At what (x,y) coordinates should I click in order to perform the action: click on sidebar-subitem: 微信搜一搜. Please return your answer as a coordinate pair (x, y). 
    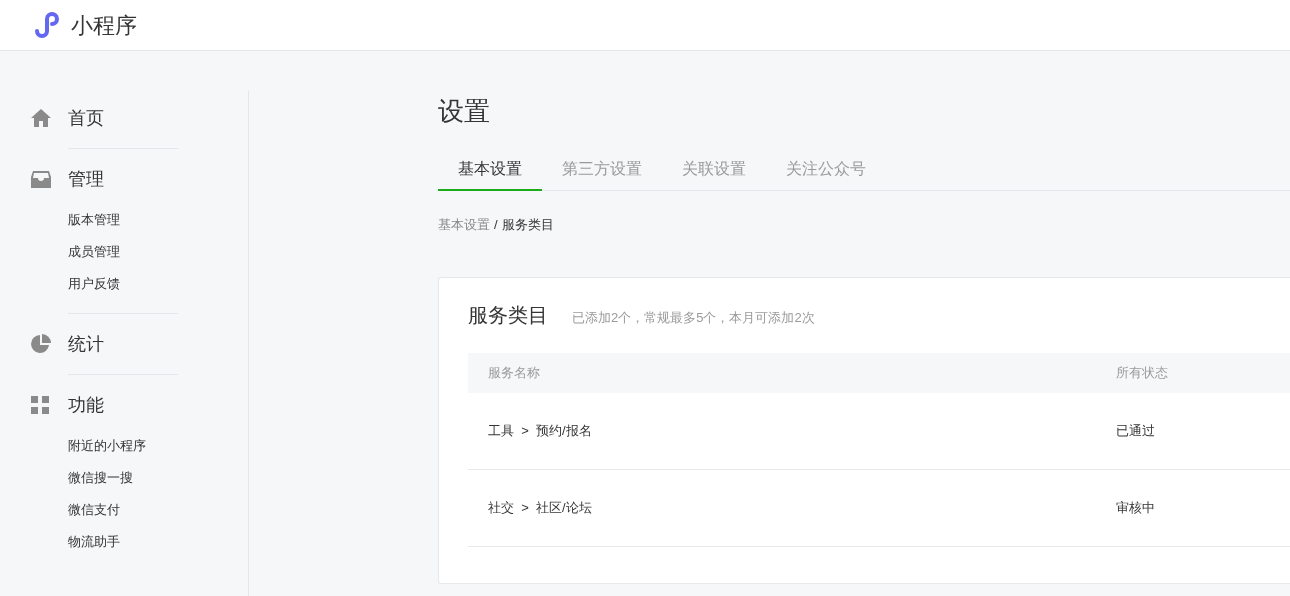
    Looking at the image, I should click on (100, 478).